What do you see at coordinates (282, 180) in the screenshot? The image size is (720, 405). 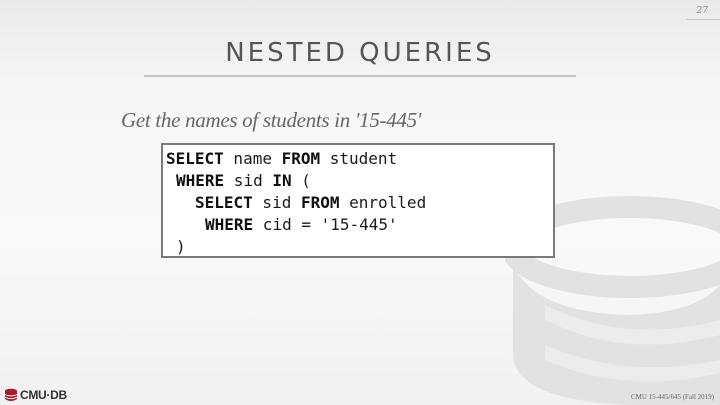 I see `keyword: IN` at bounding box center [282, 180].